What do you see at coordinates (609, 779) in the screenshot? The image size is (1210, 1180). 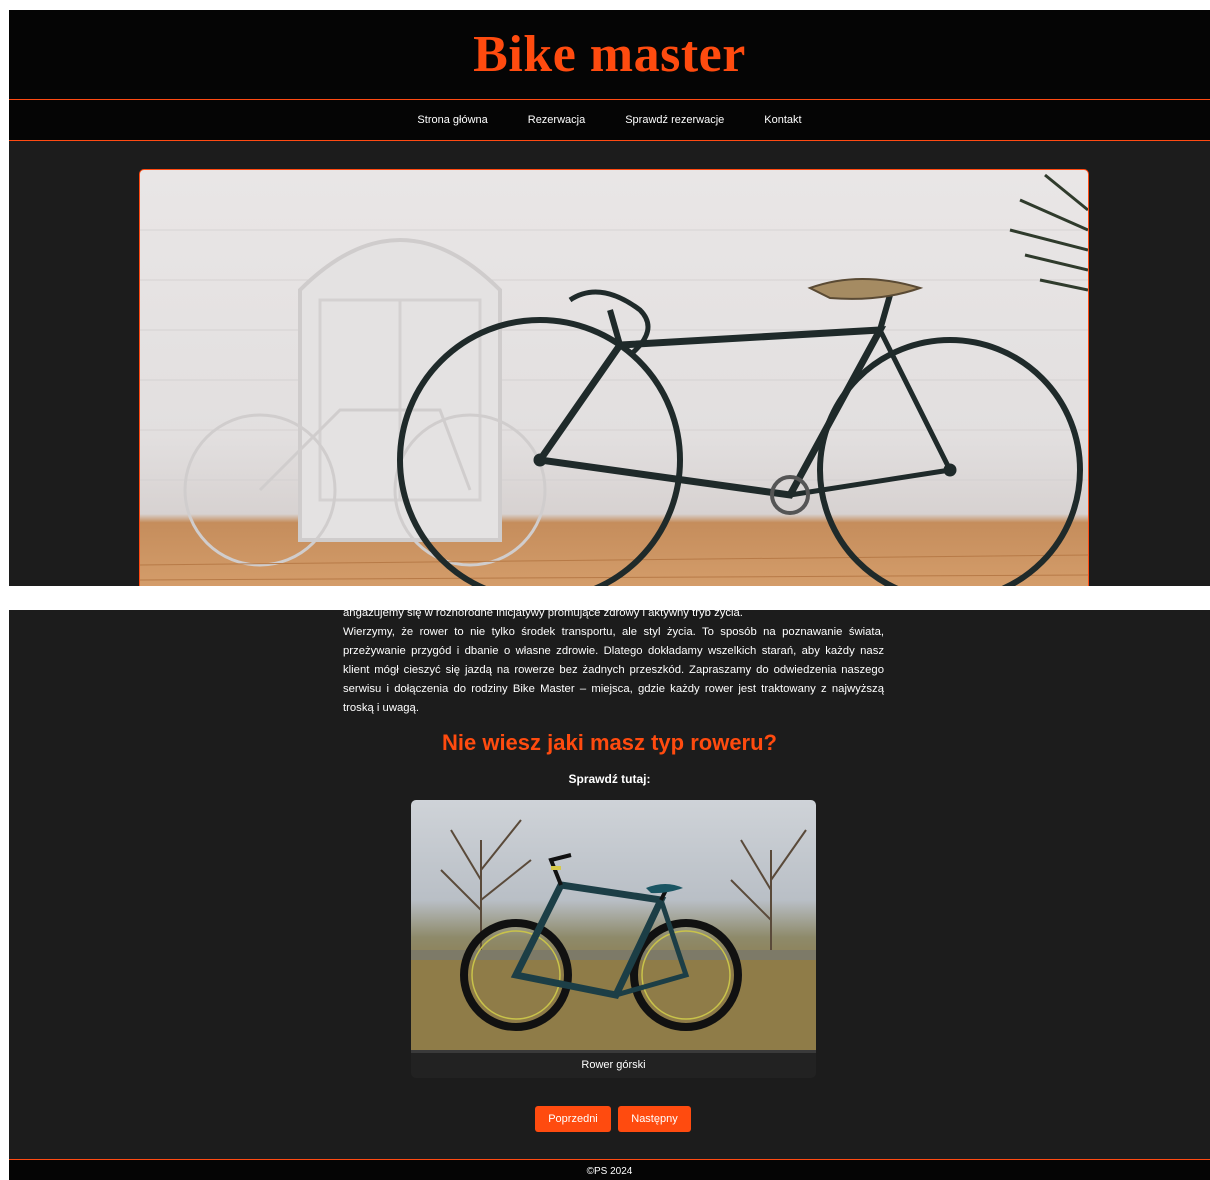 I see `bike-type-subheading: Sprawdź tutaj:` at bounding box center [609, 779].